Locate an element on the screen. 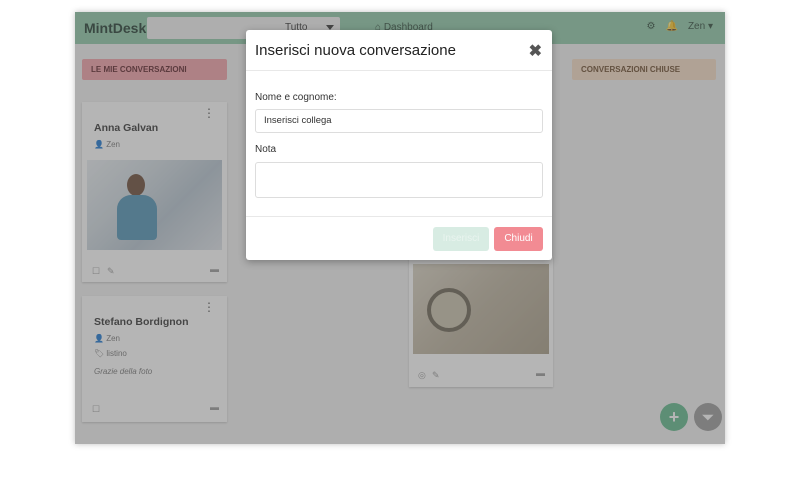 The image size is (800, 484). save-button: Inserisci is located at coordinates (461, 239).